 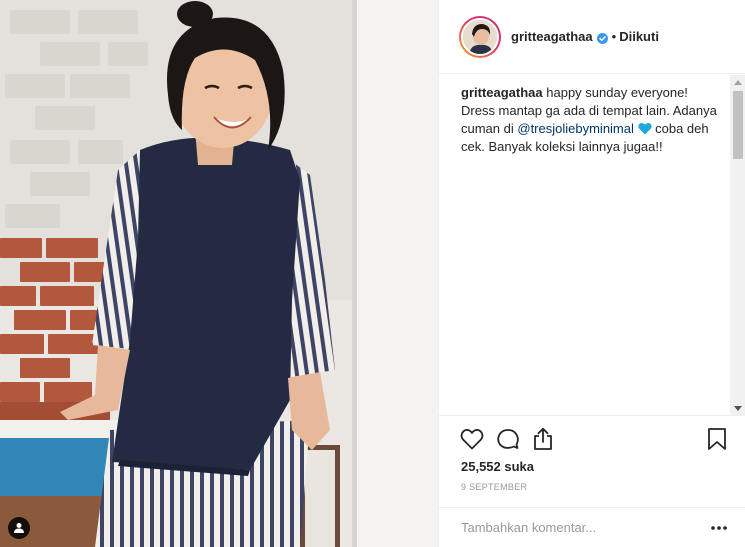 What do you see at coordinates (543, 439) in the screenshot?
I see `share-upload-icon` at bounding box center [543, 439].